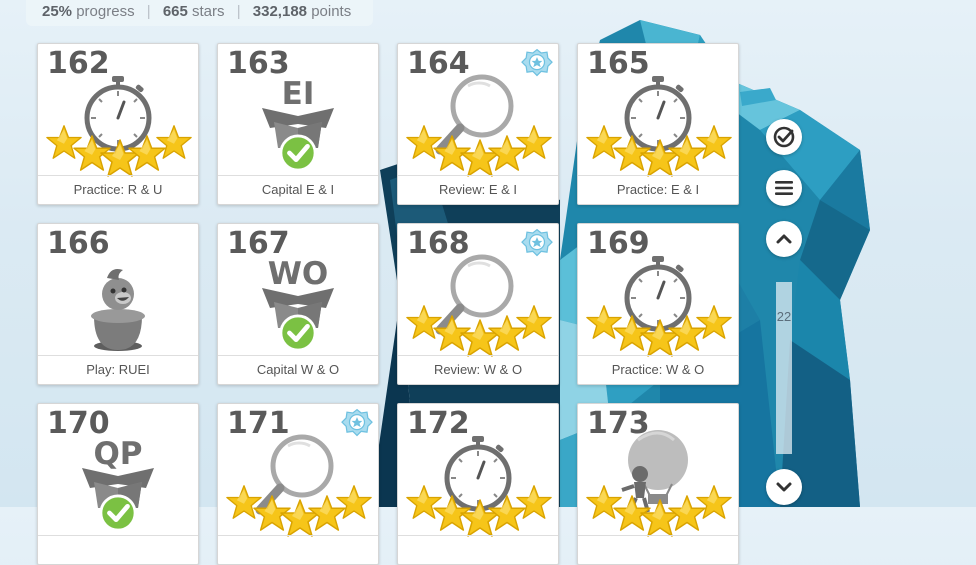  I want to click on character-in-pot-icon, so click(118, 310).